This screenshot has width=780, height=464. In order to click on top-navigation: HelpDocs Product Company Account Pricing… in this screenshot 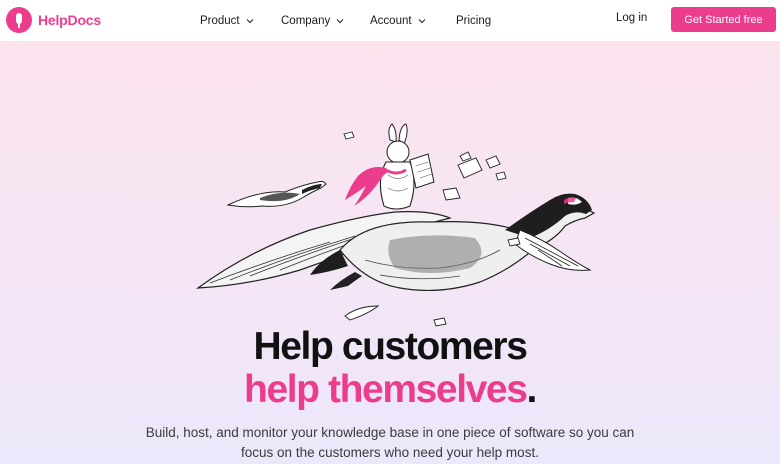, I will do `click(390, 21)`.